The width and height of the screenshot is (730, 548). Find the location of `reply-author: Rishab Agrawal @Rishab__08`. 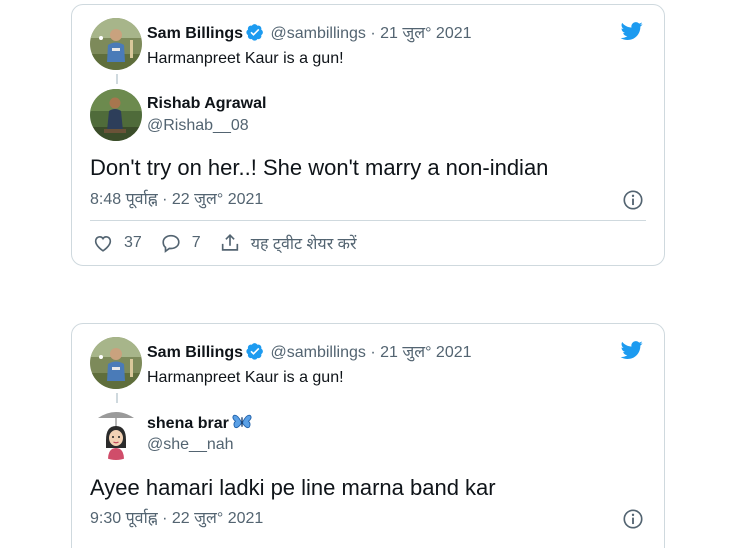

reply-author: Rishab Agrawal @Rishab__08 is located at coordinates (367, 117).